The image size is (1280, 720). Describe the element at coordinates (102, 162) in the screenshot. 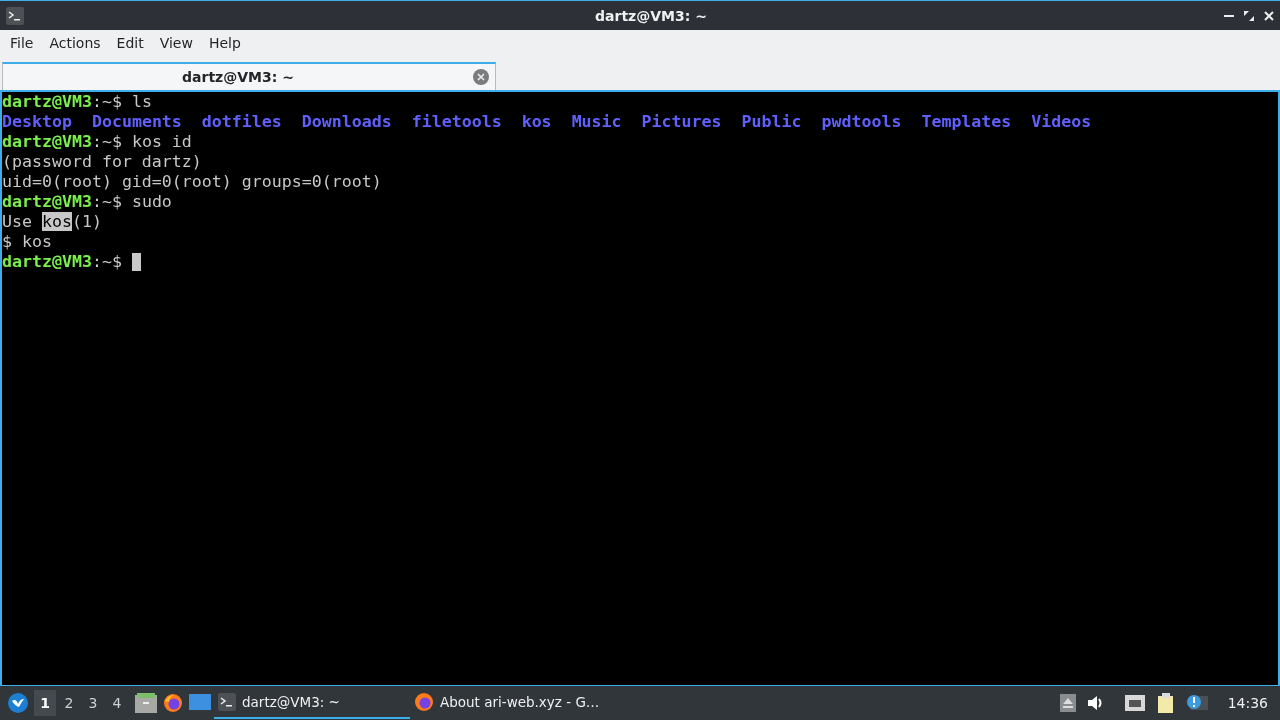

I see `output-line: (password for dartz)` at that location.